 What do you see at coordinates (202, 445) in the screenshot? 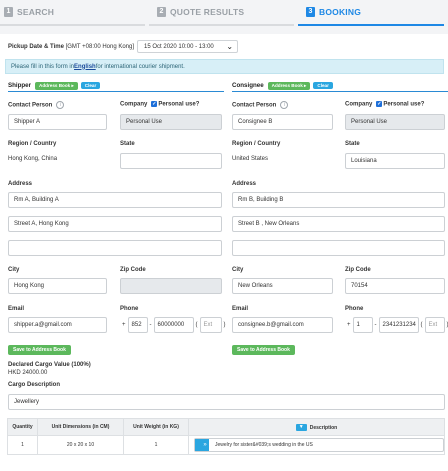
I see `chevron-right-icon: »` at bounding box center [202, 445].